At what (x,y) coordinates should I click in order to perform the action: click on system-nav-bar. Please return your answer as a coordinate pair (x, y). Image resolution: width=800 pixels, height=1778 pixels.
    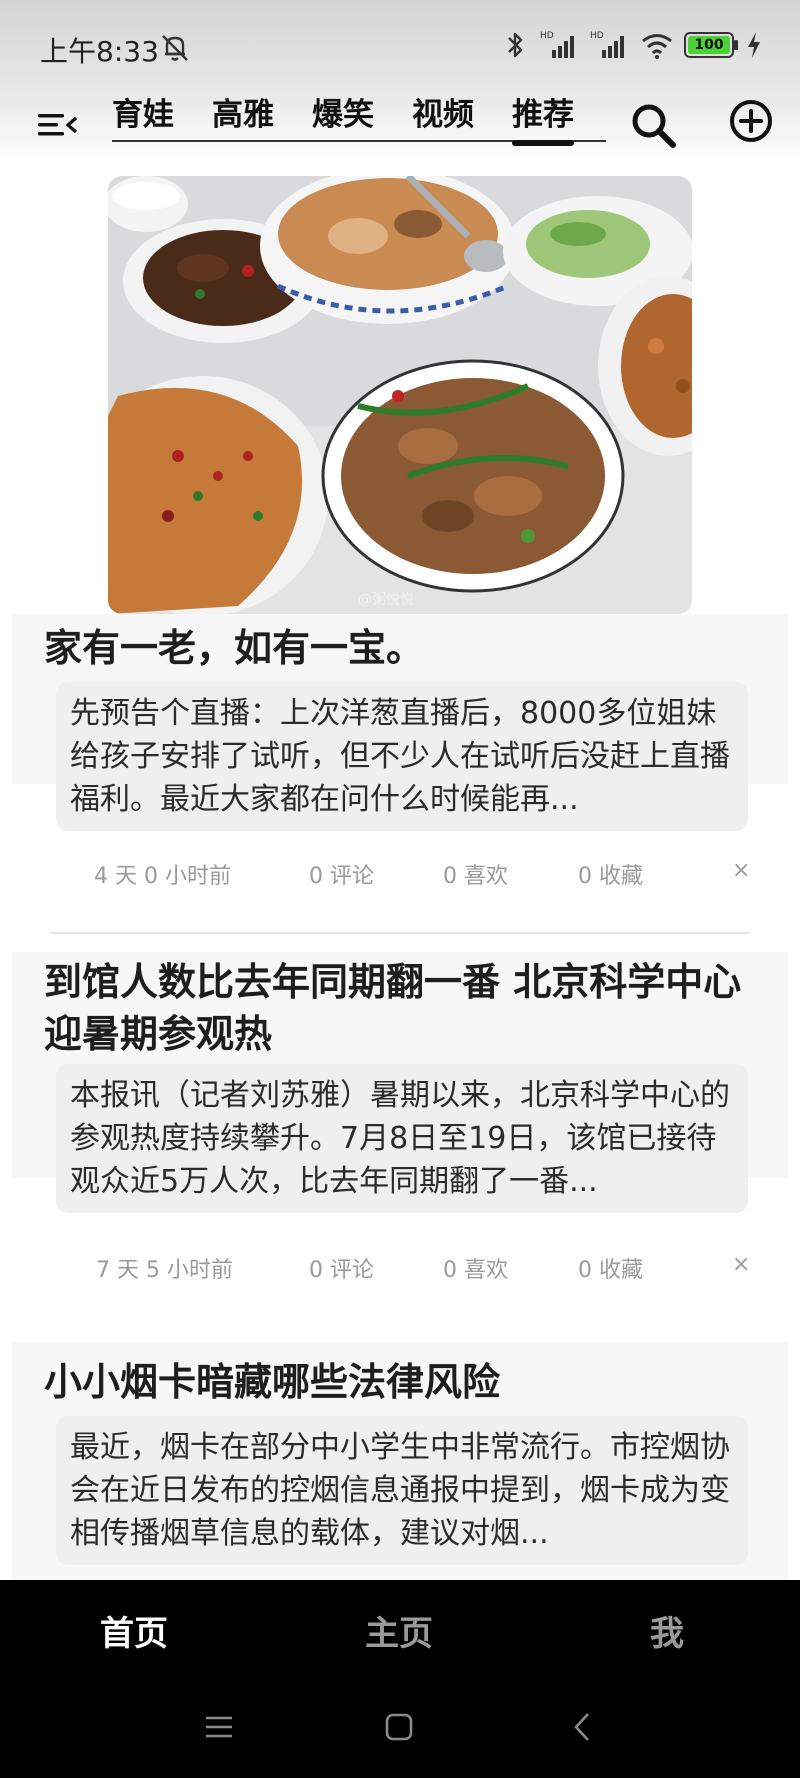
    Looking at the image, I should click on (400, 1729).